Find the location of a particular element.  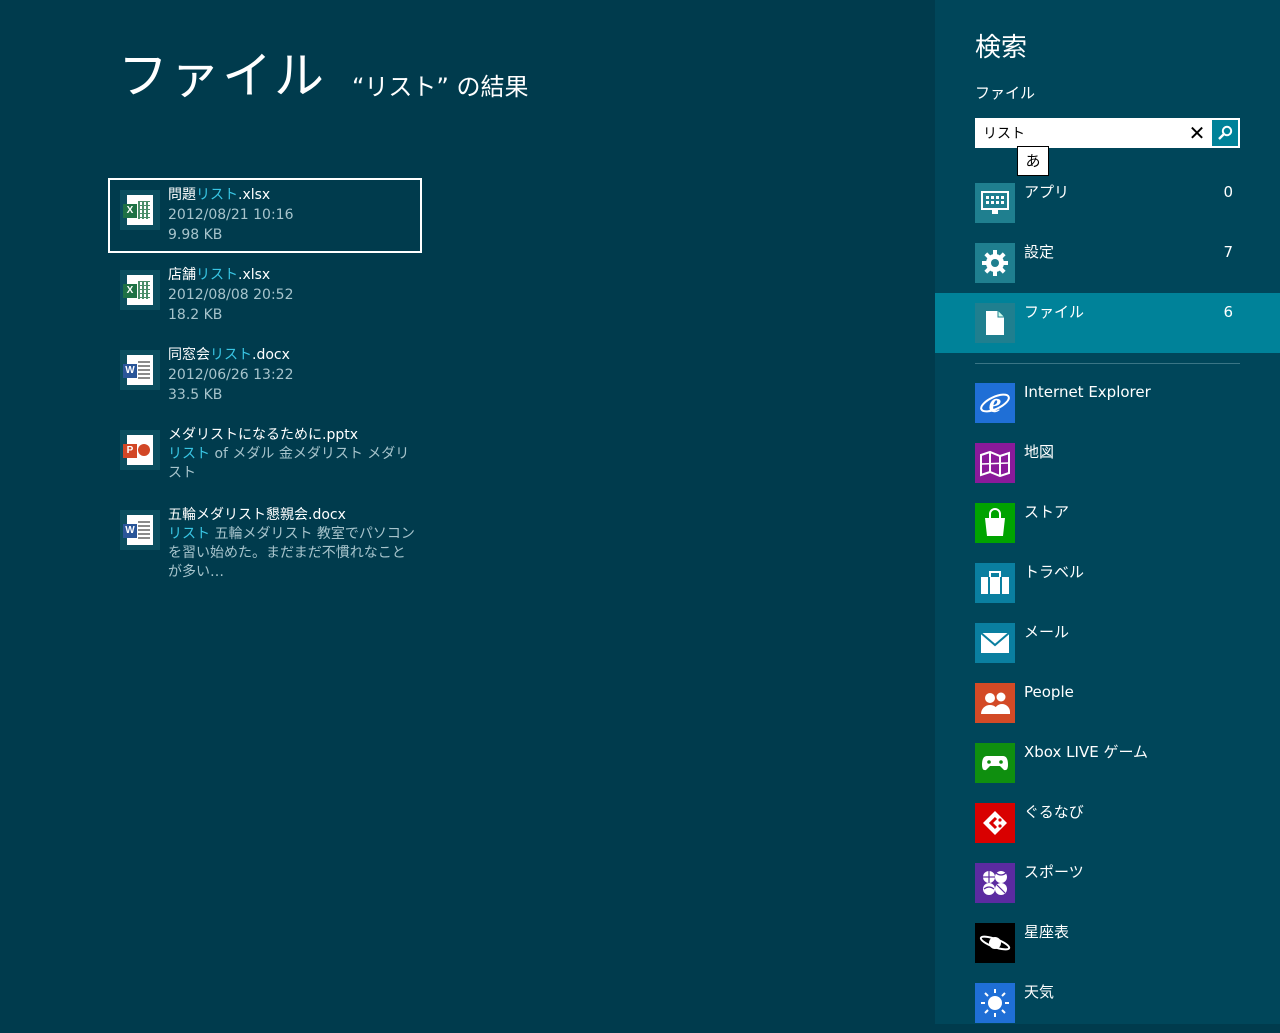

result-name: メダリストになるために.pptx is located at coordinates (263, 435).